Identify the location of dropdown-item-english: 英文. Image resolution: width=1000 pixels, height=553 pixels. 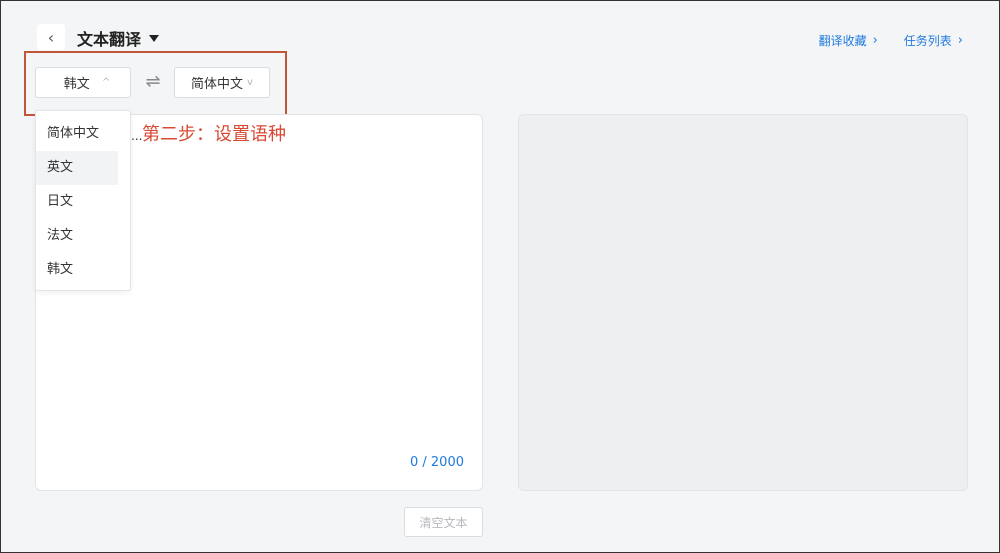
(77, 168).